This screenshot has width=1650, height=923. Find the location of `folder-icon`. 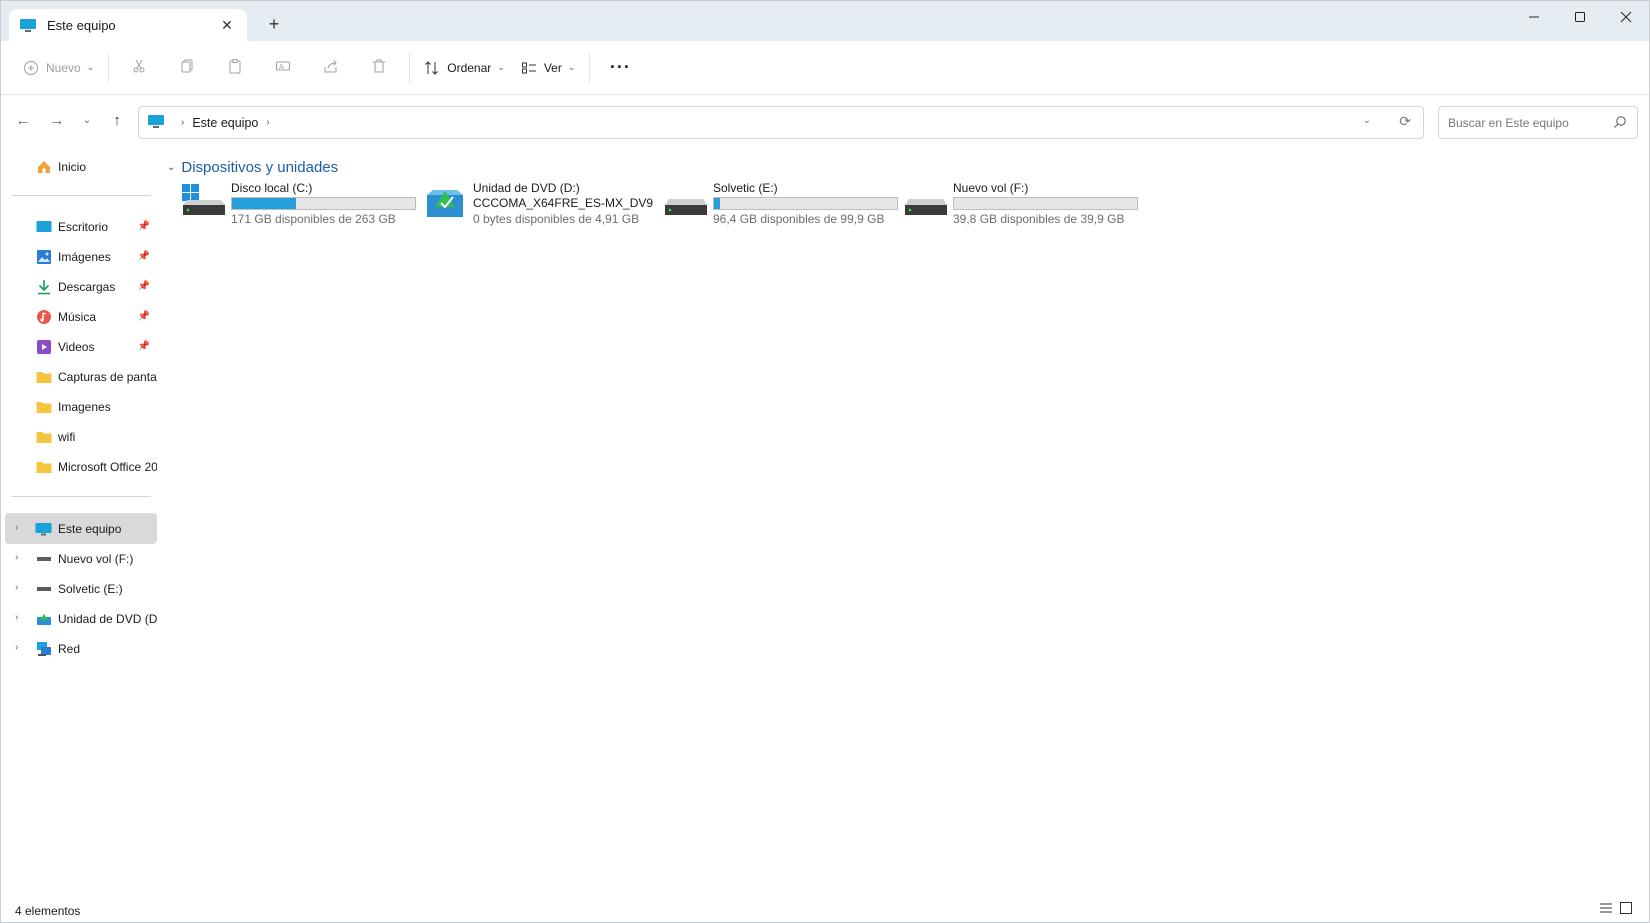

folder-icon is located at coordinates (43, 436).